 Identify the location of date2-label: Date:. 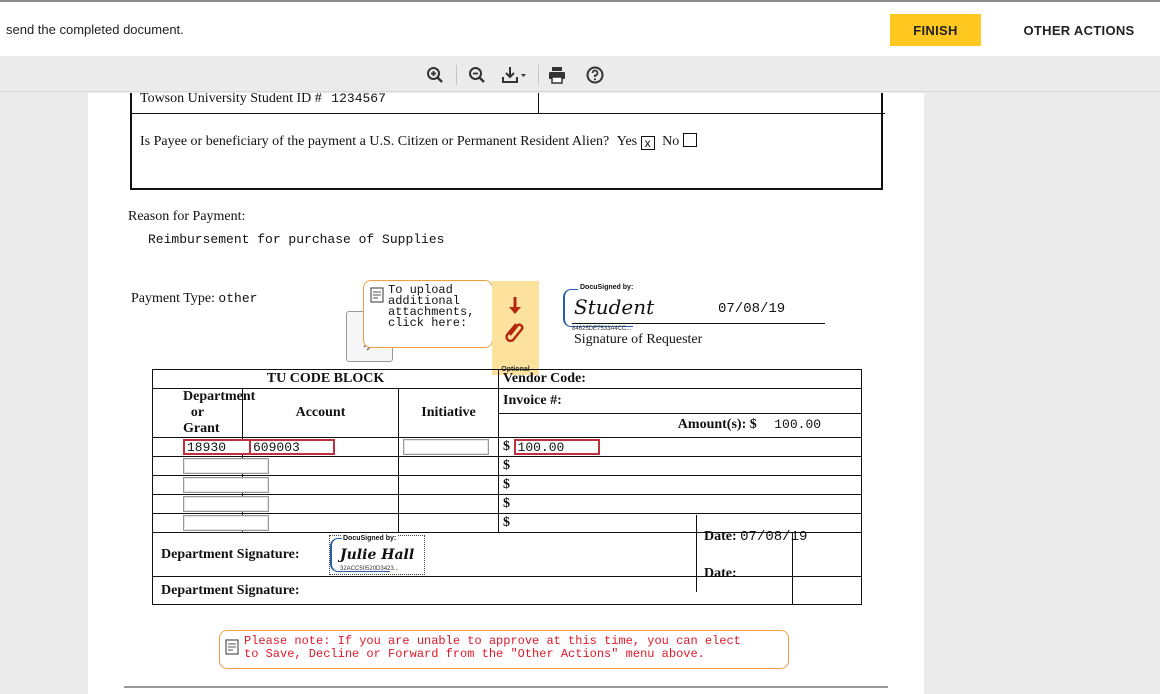
(720, 573).